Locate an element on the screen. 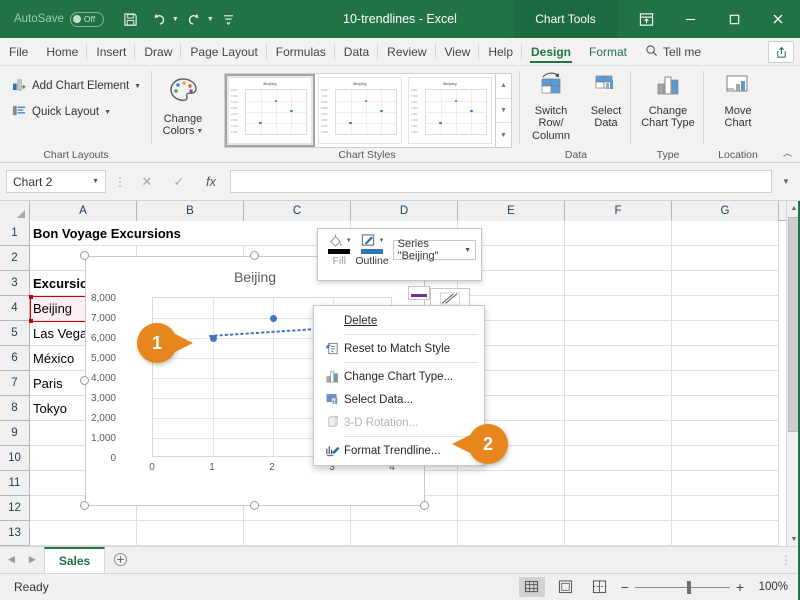 The height and width of the screenshot is (600, 800). customize-qat-icon is located at coordinates (229, 19).